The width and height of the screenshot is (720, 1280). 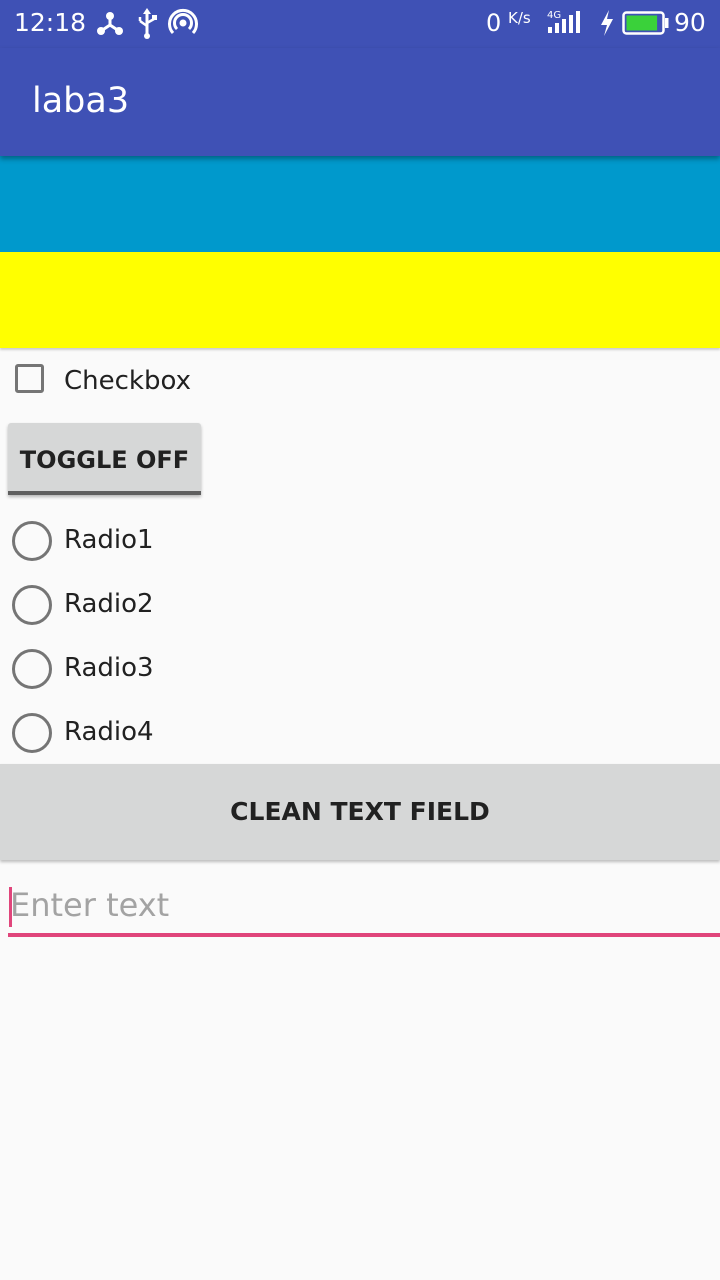 What do you see at coordinates (360, 102) in the screenshot?
I see `app-bar: laba3` at bounding box center [360, 102].